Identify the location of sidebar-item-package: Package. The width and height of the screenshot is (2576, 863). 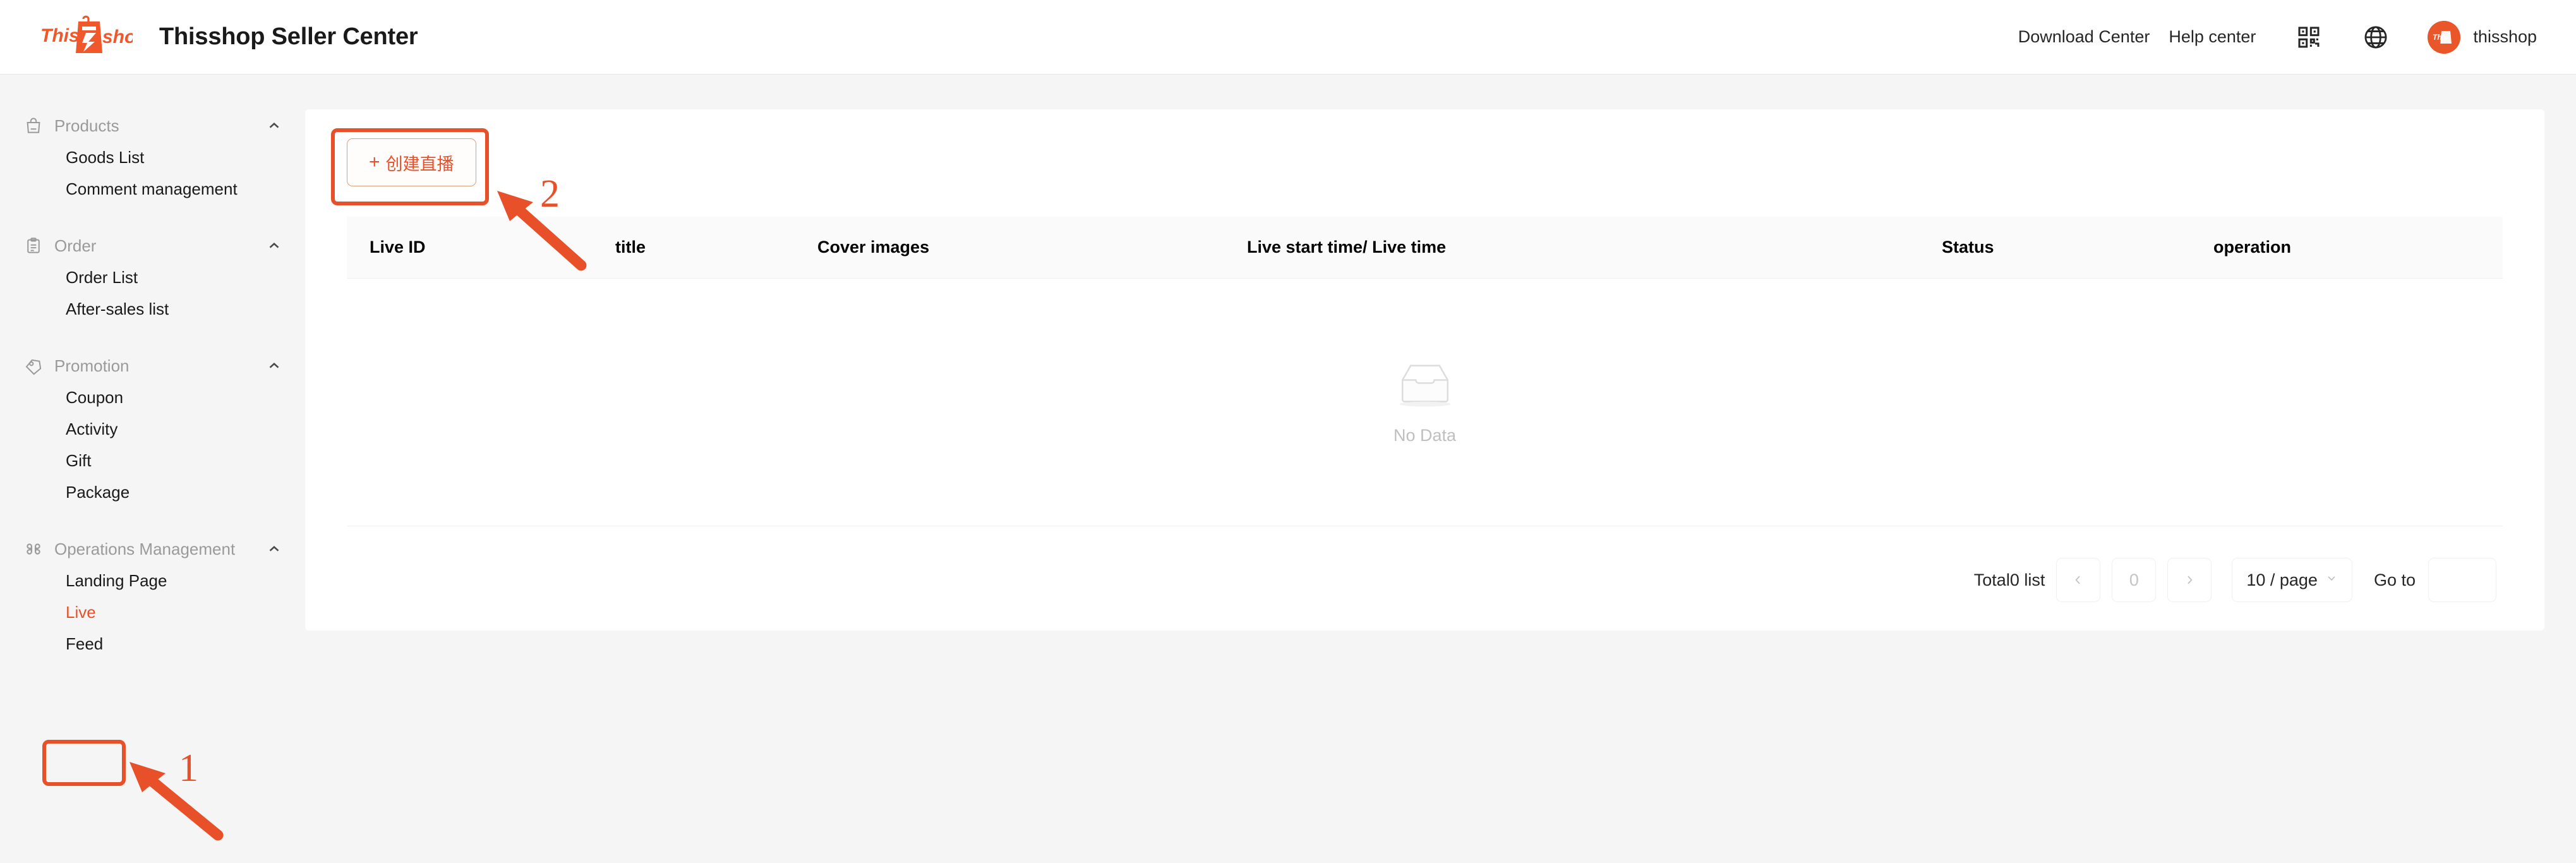
(152, 492).